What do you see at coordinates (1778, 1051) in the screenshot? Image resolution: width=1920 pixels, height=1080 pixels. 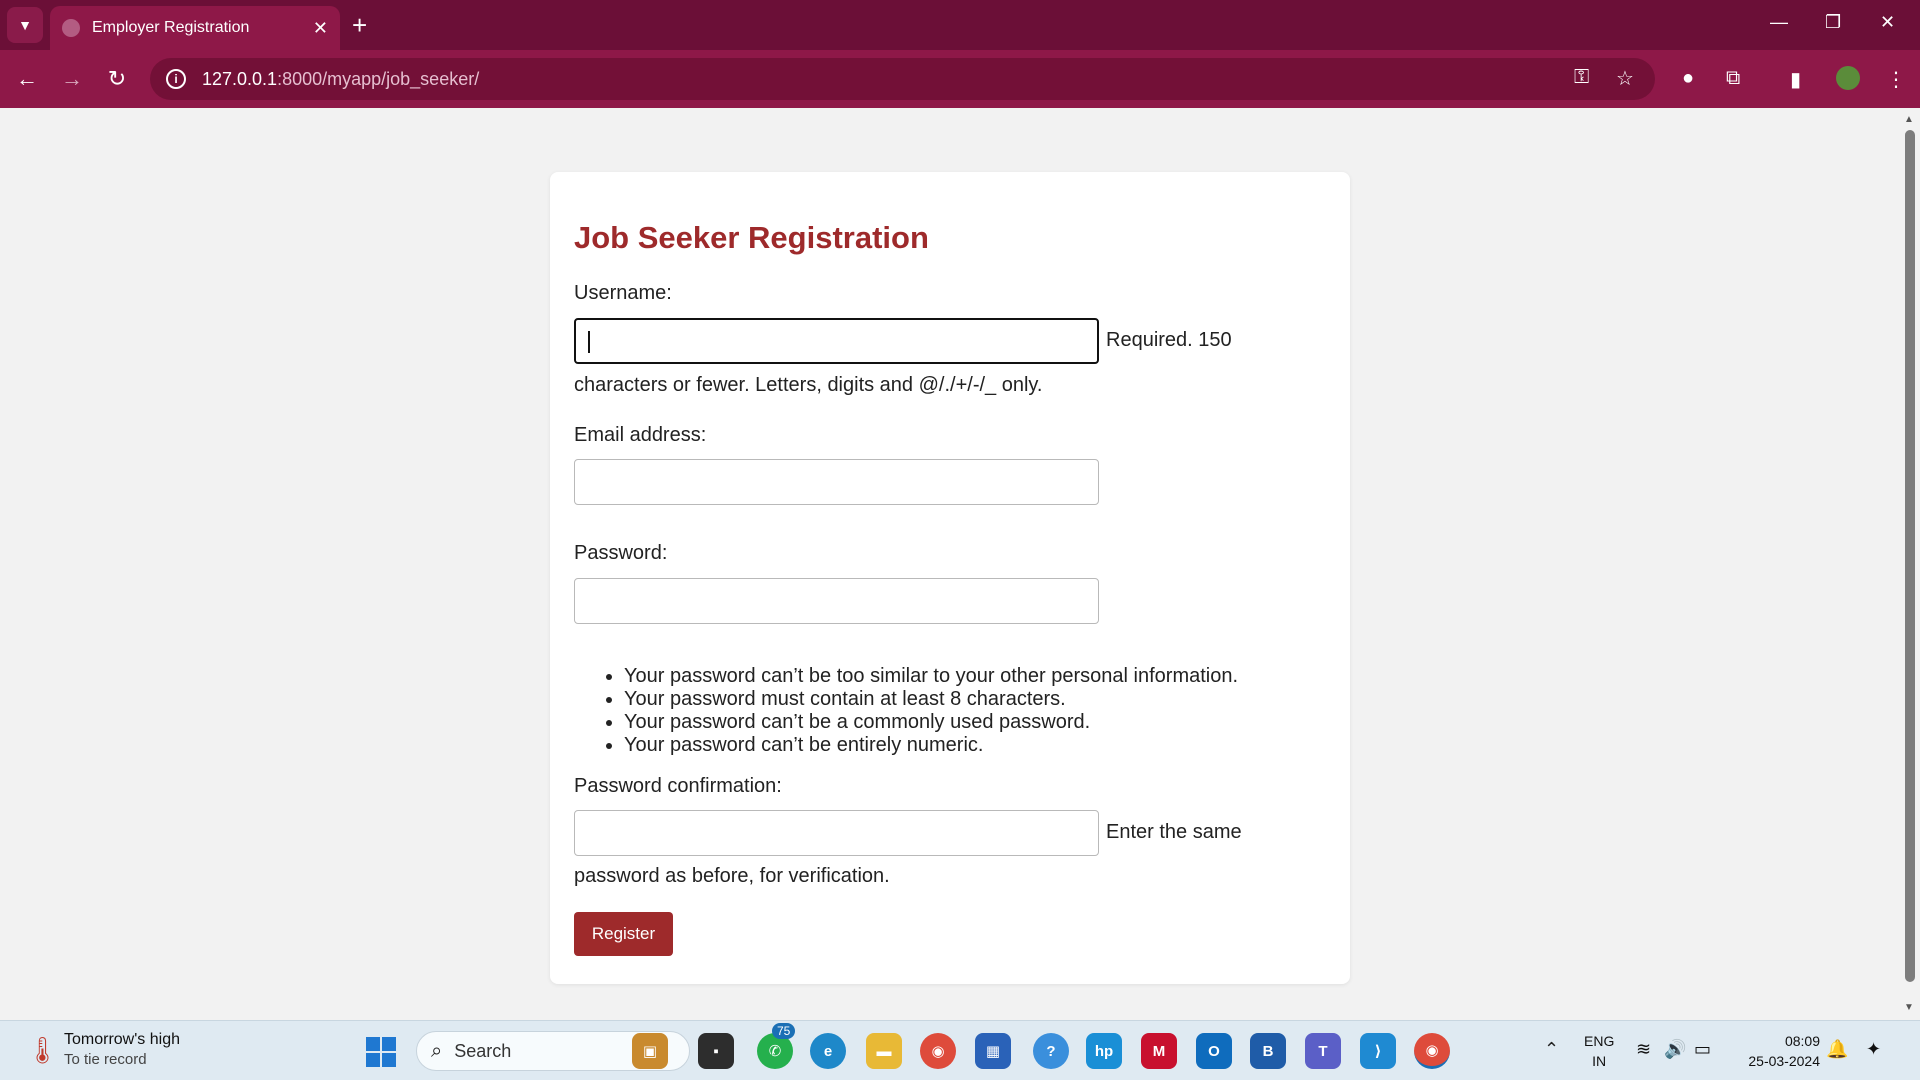 I see `clock: 08:09 25-03-2024` at bounding box center [1778, 1051].